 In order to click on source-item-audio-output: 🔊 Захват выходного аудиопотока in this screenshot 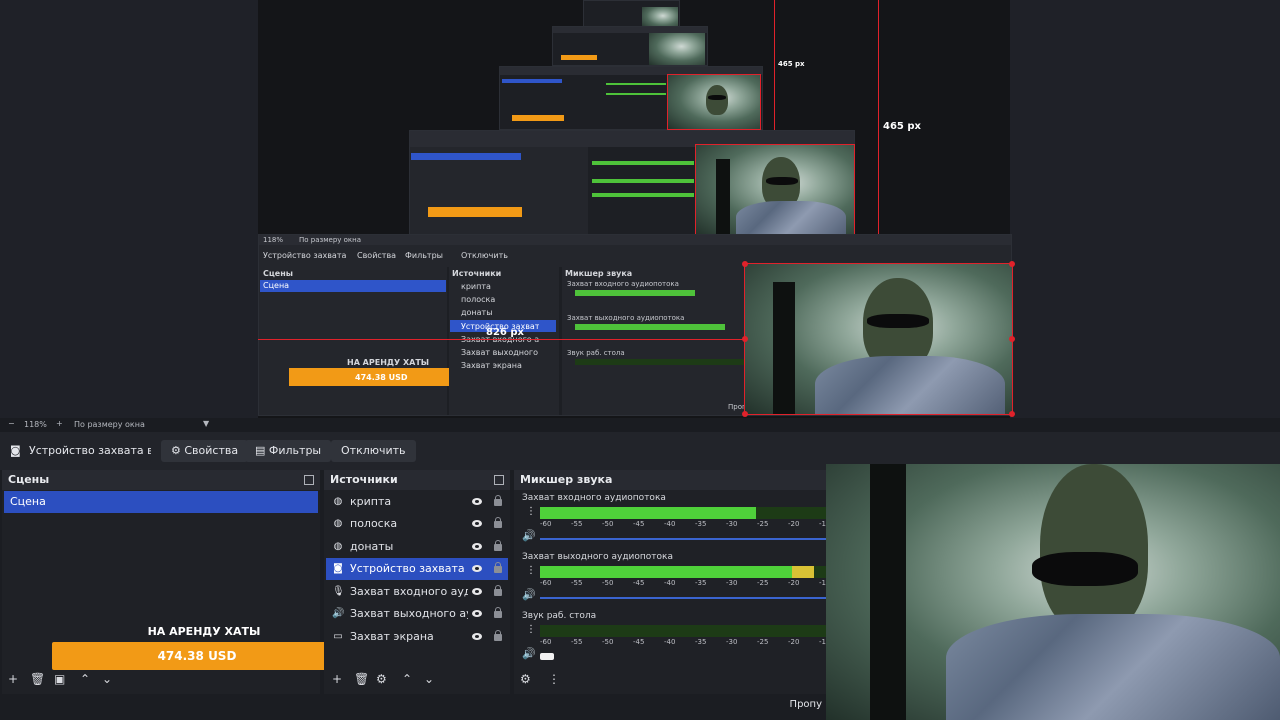, I will do `click(417, 614)`.